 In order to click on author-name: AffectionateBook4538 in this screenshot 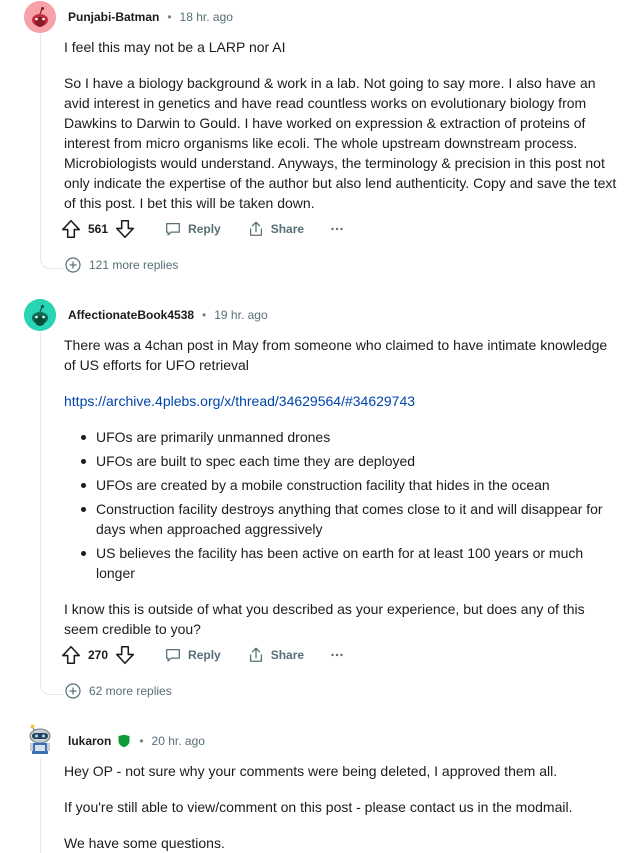, I will do `click(131, 315)`.